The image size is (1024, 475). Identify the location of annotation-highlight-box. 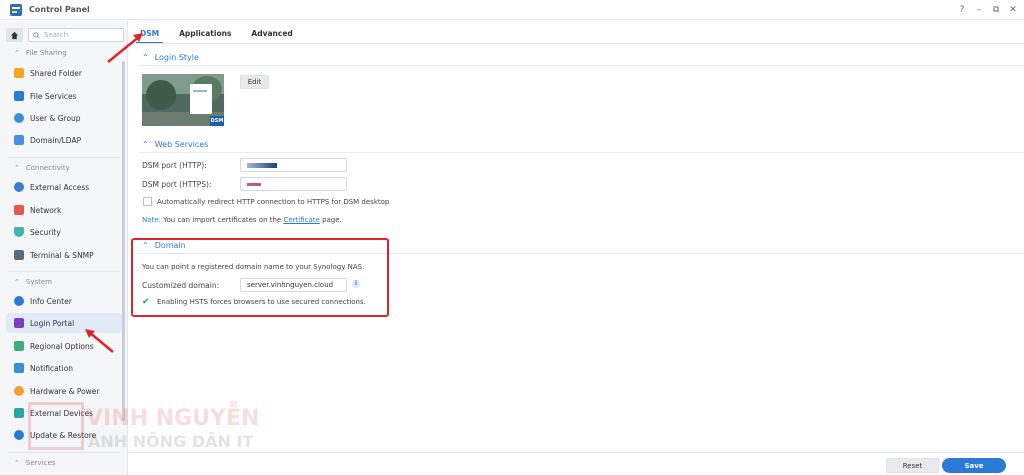
(260, 277).